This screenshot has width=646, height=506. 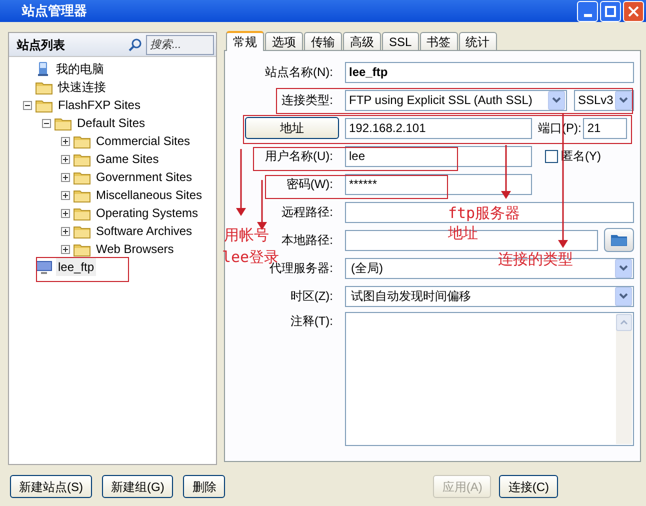 I want to click on annotation-text: ftp服务器, so click(x=484, y=213).